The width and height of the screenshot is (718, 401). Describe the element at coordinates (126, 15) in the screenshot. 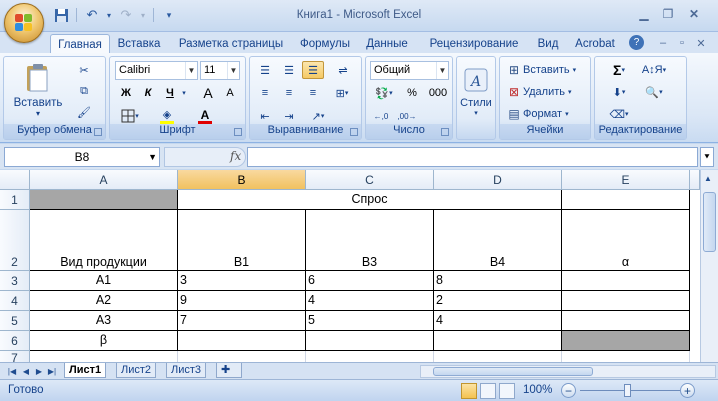

I see `redo-icon: ↷` at that location.